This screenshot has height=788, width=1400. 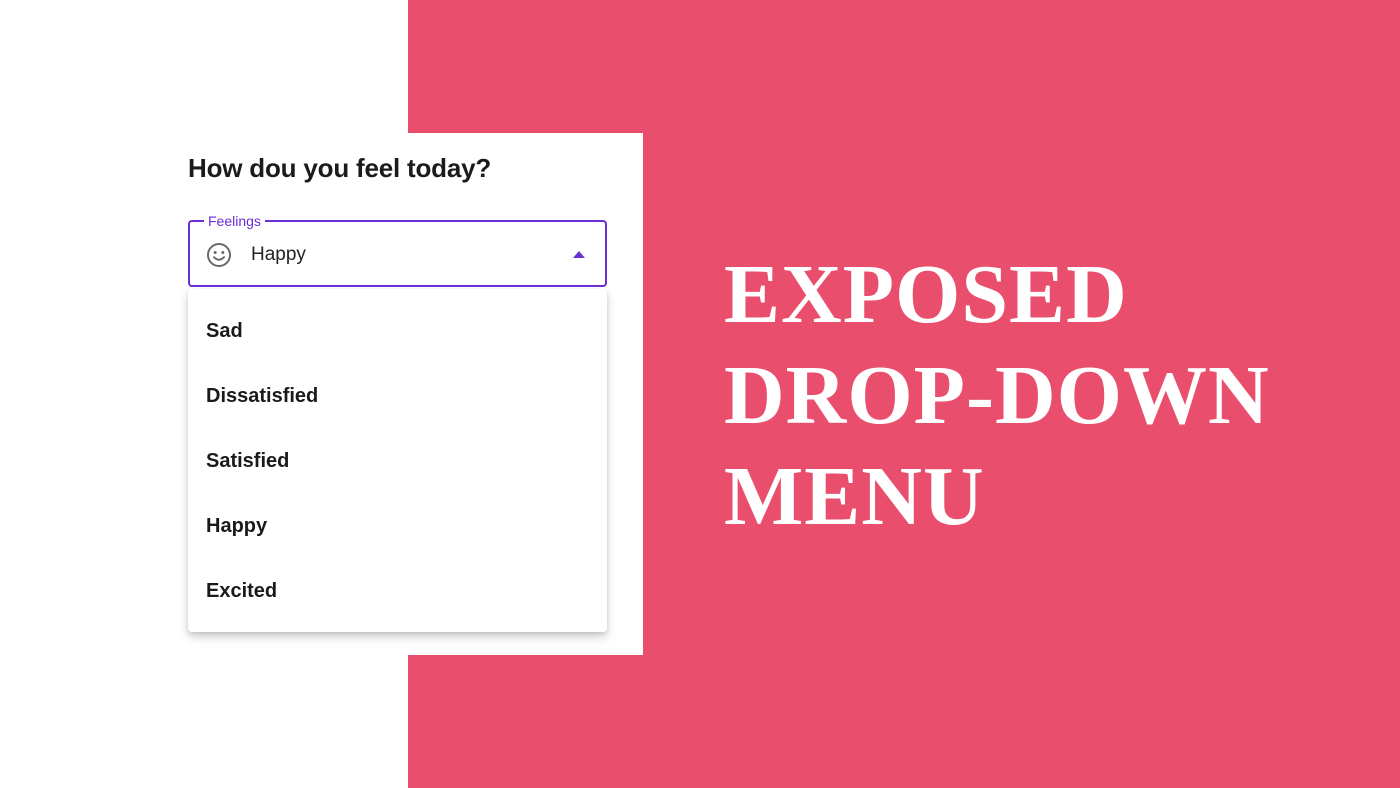 I want to click on feelings-dropdown-field: Feelings Happy, so click(x=397, y=249).